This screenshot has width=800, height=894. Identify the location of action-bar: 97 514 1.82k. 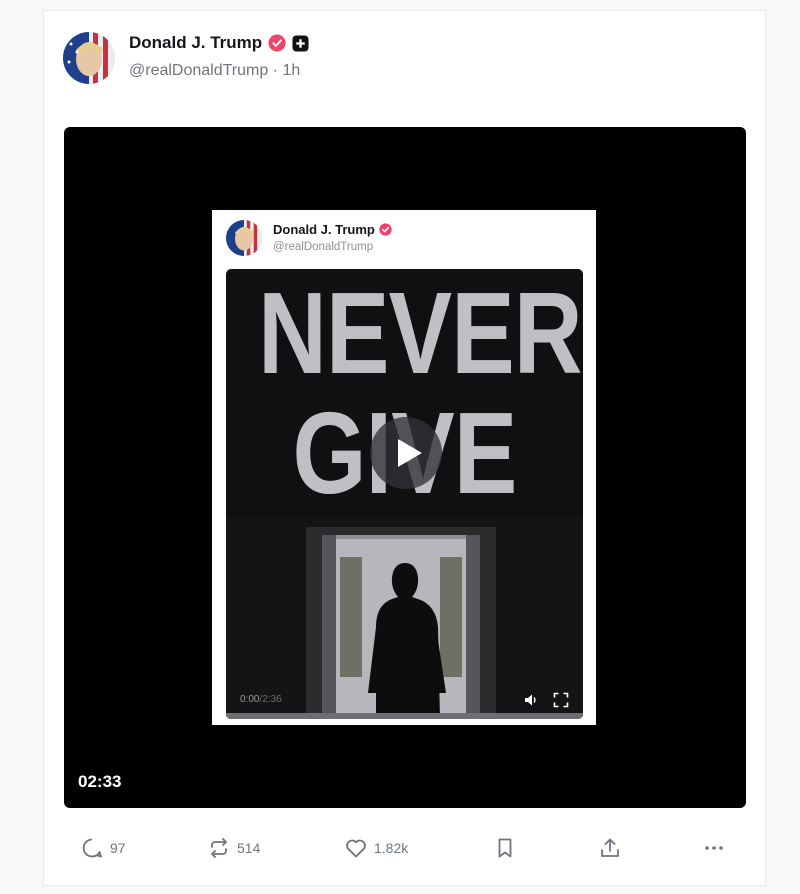
(405, 848).